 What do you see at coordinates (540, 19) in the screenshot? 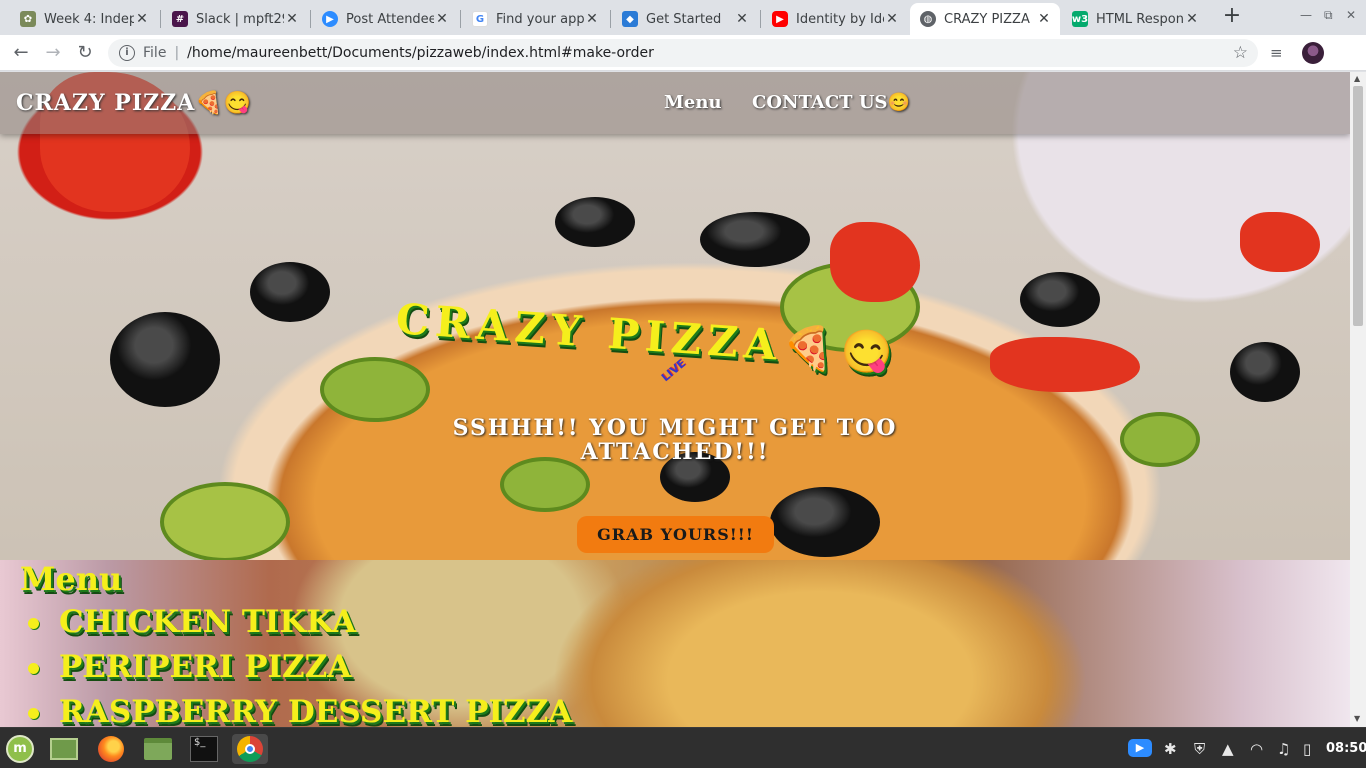
I see `tab-title: Find your app` at bounding box center [540, 19].